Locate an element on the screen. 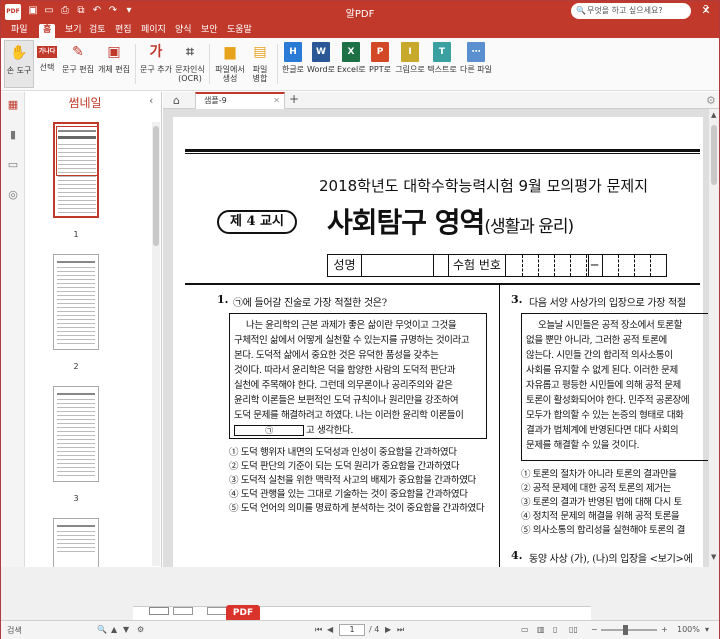  add-text-icon: 가 is located at coordinates (156, 52).